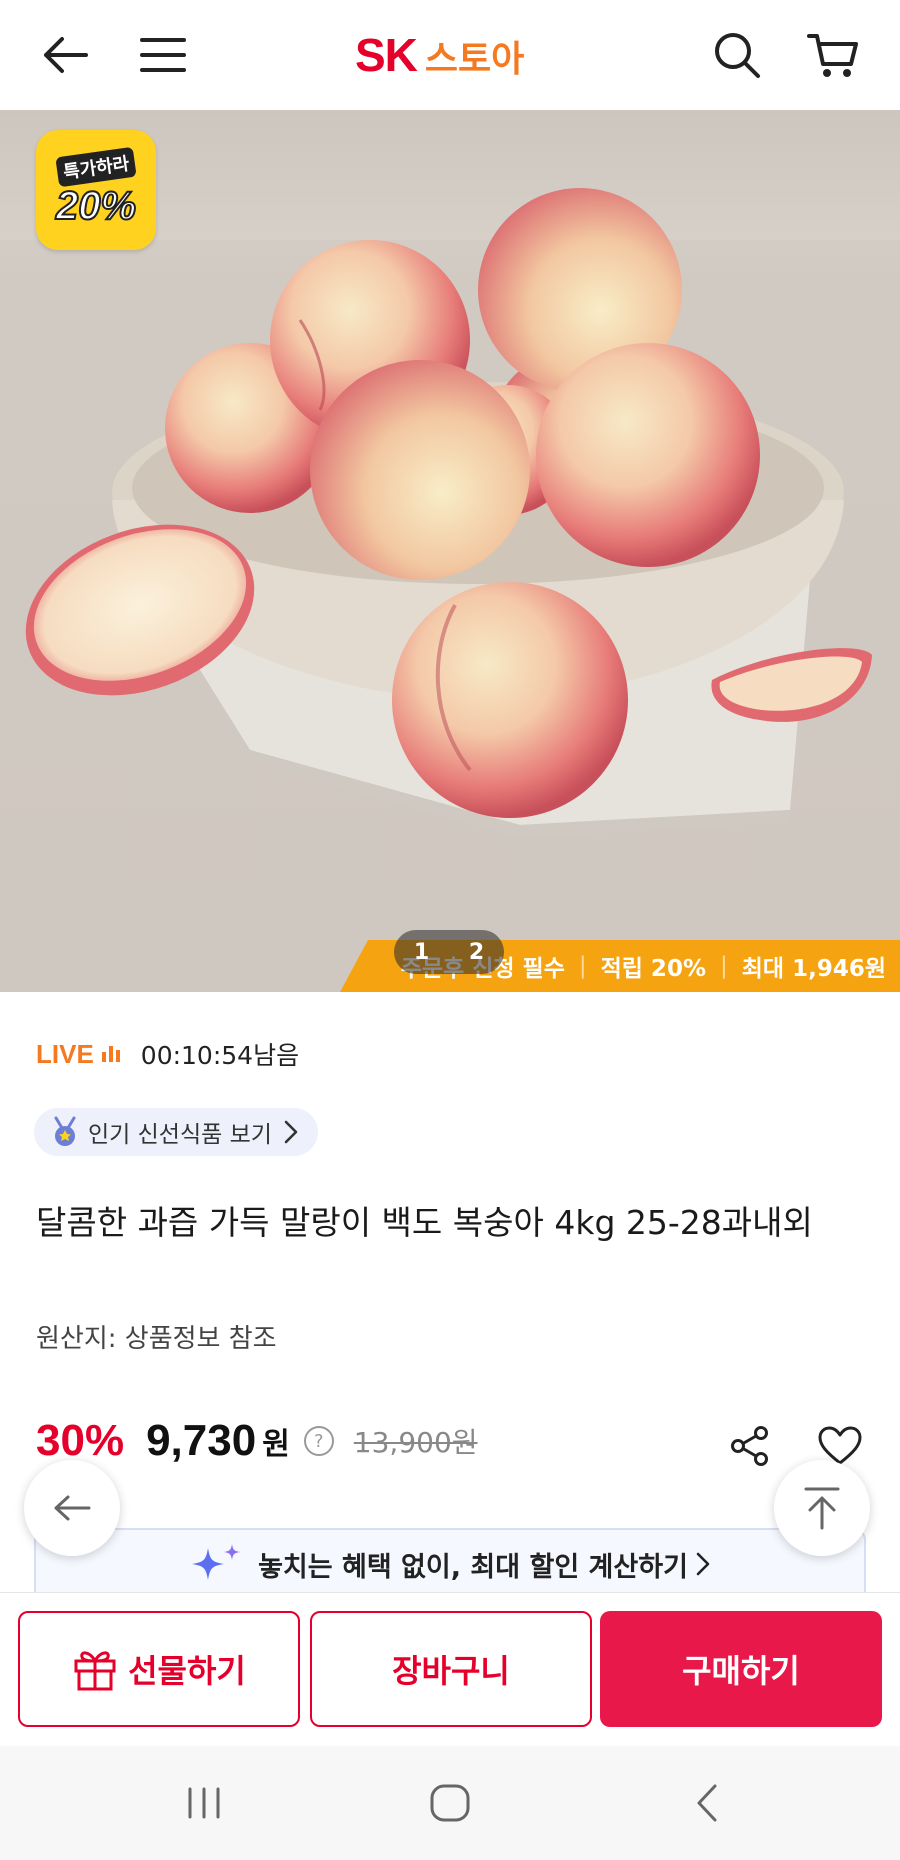  I want to click on recent-apps-icon, so click(204, 1803).